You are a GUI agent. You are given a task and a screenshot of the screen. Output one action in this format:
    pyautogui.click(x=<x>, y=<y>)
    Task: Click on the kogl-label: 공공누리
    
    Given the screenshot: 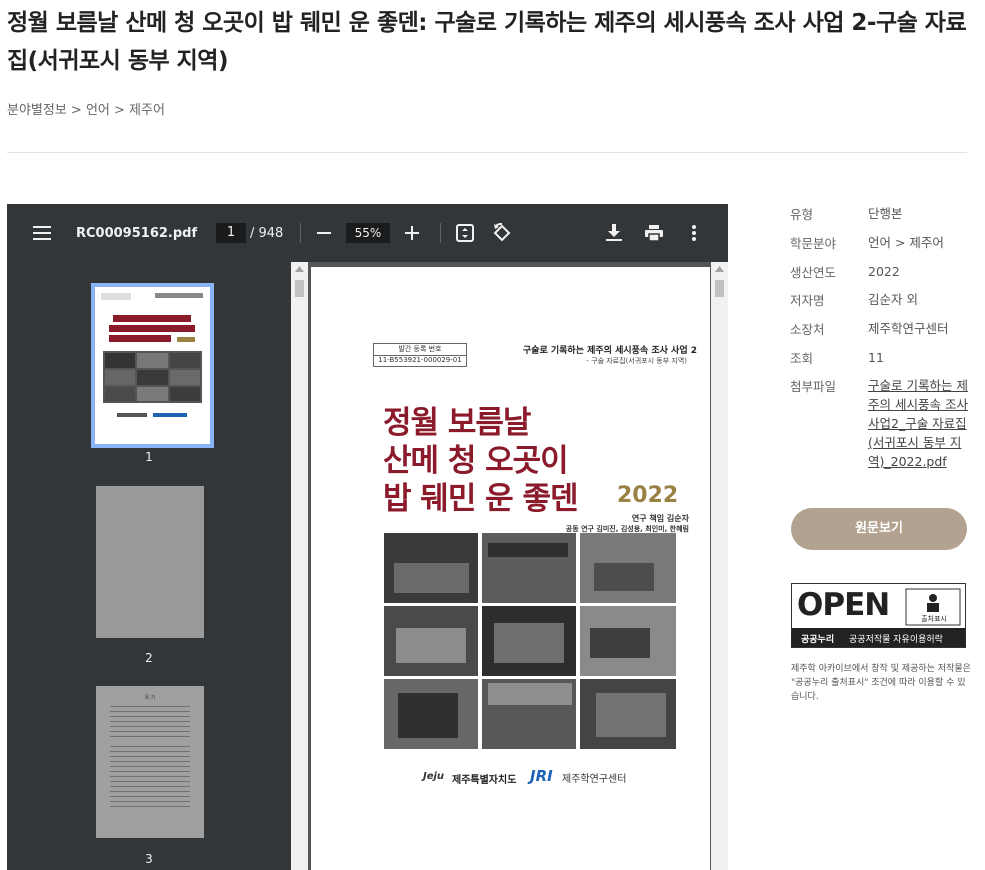 What is the action you would take?
    pyautogui.click(x=818, y=640)
    